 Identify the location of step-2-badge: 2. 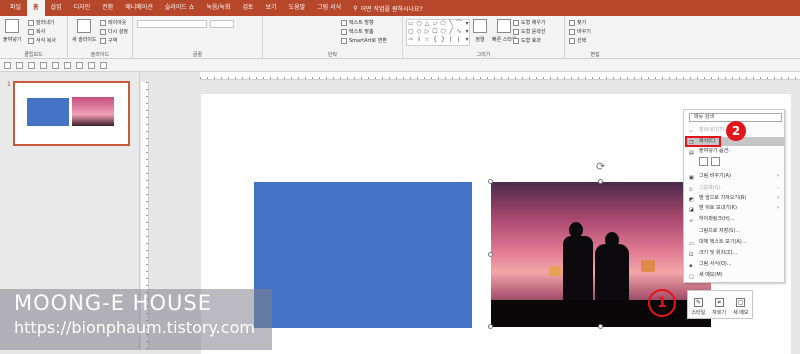
(736, 131).